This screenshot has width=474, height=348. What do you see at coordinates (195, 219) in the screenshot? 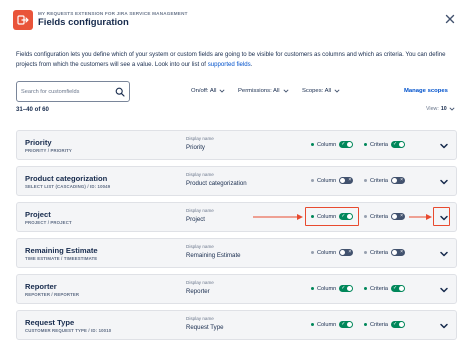
I see `display-name-value: Project` at bounding box center [195, 219].